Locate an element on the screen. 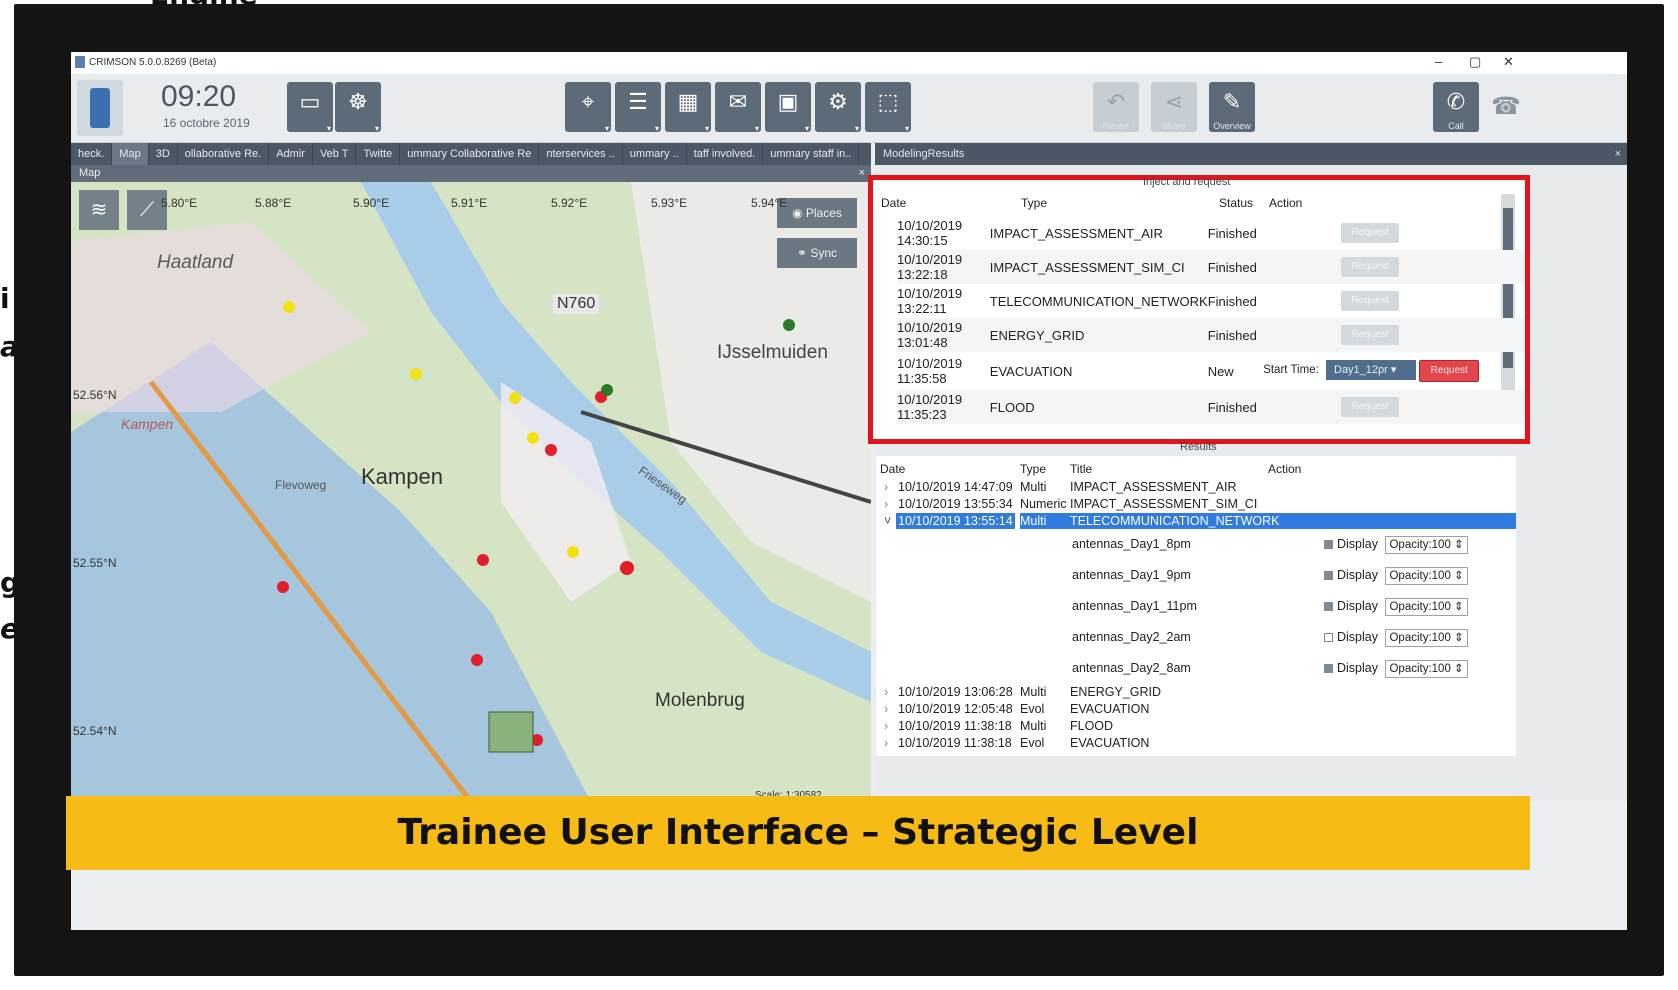 This screenshot has height=990, width=1678. longitude-label: 5.91°E is located at coordinates (469, 203).